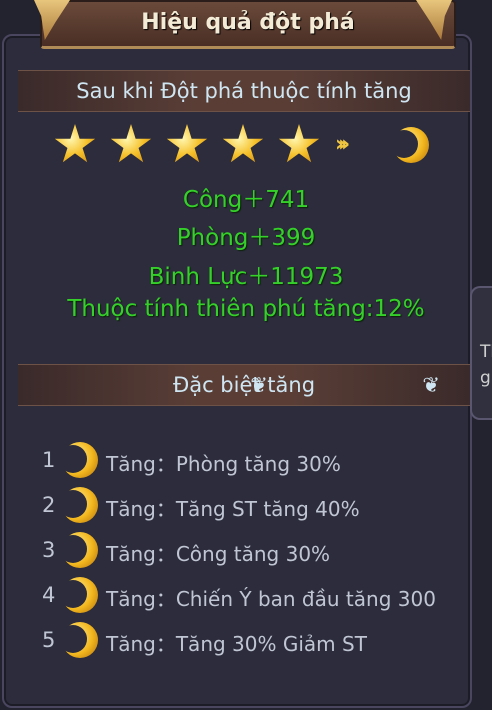  What do you see at coordinates (431, 385) in the screenshot?
I see `swirl-icon: ❦` at bounding box center [431, 385].